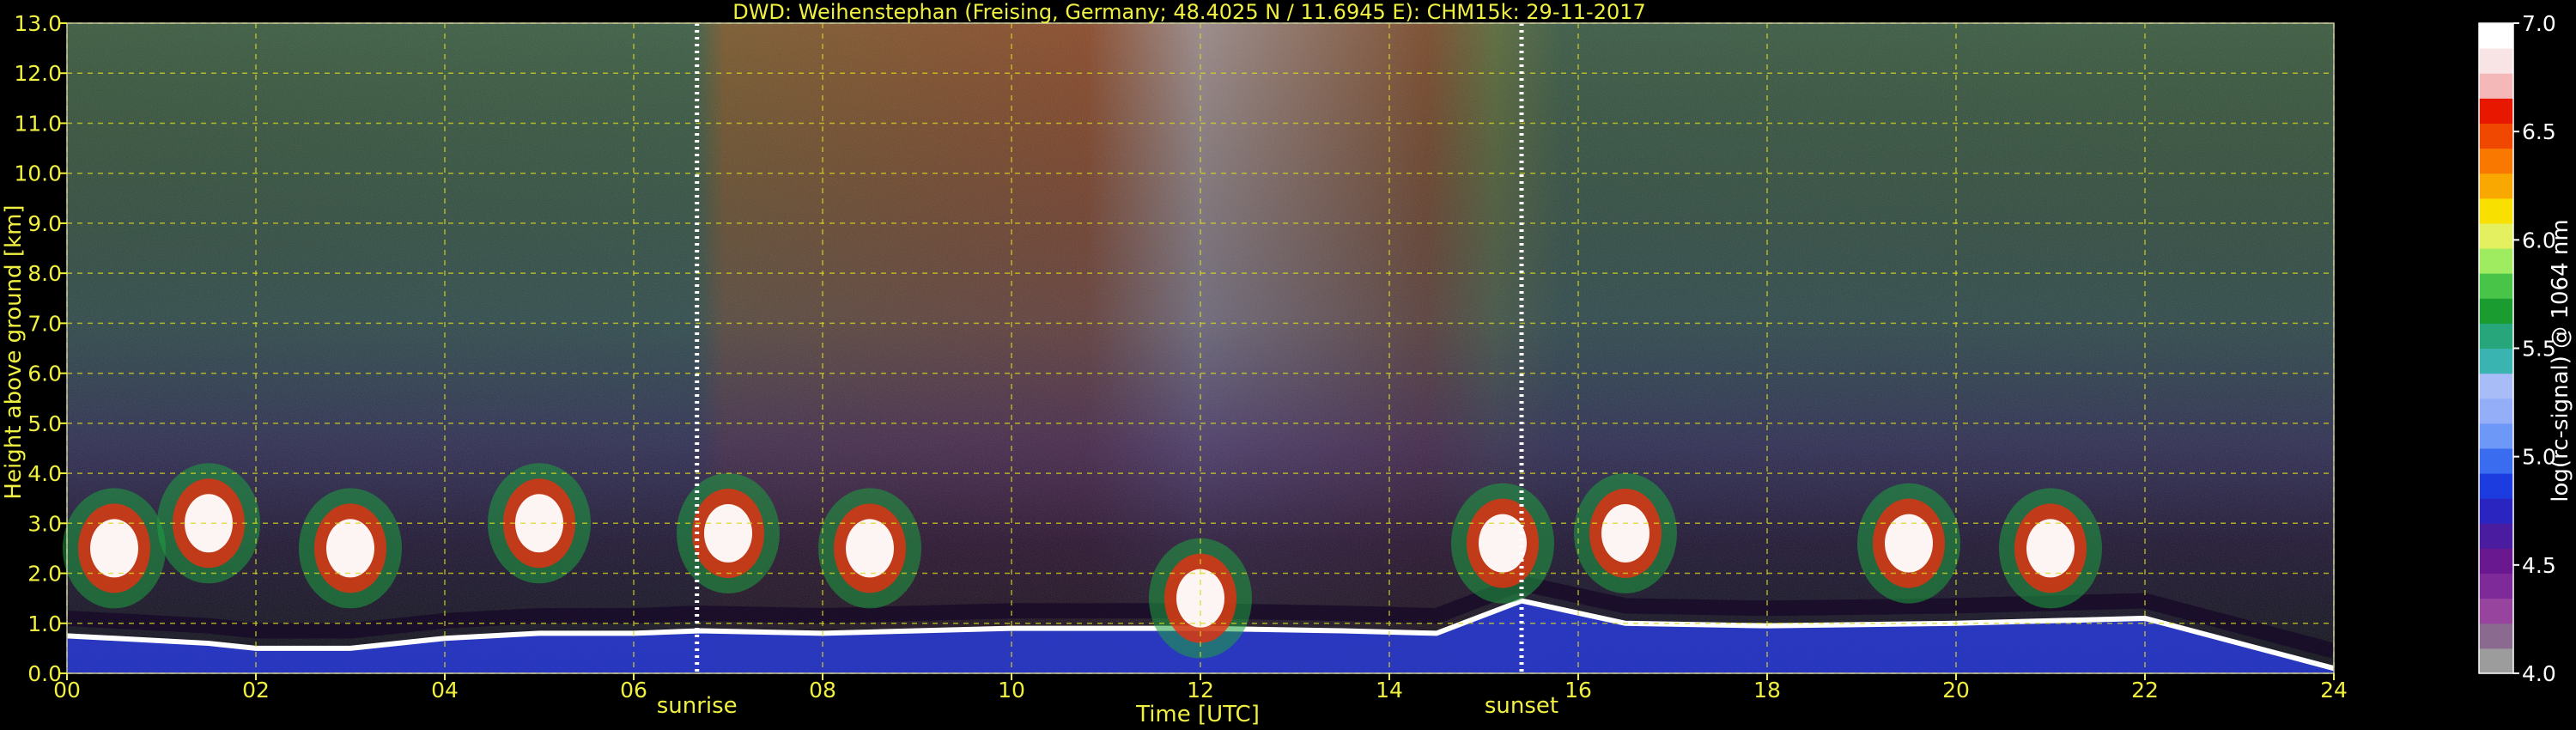 This screenshot has width=2576, height=730. Describe the element at coordinates (2539, 673) in the screenshot. I see `colorbar-tick-label: 4.0` at that location.